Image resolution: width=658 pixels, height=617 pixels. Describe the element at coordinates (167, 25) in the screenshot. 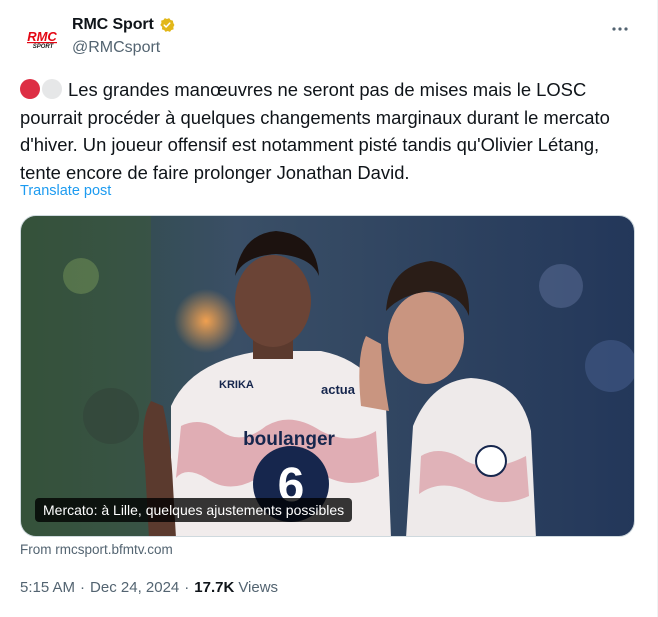

I see `verified-badge-icon` at that location.